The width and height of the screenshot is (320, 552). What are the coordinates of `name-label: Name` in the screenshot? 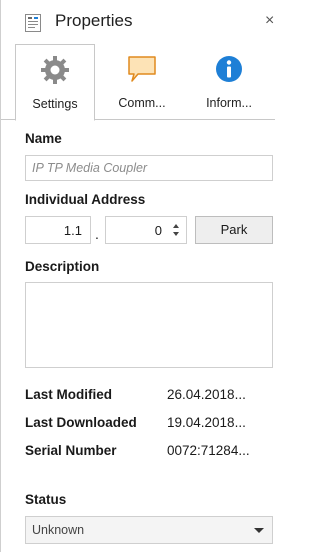 It's located at (43, 138).